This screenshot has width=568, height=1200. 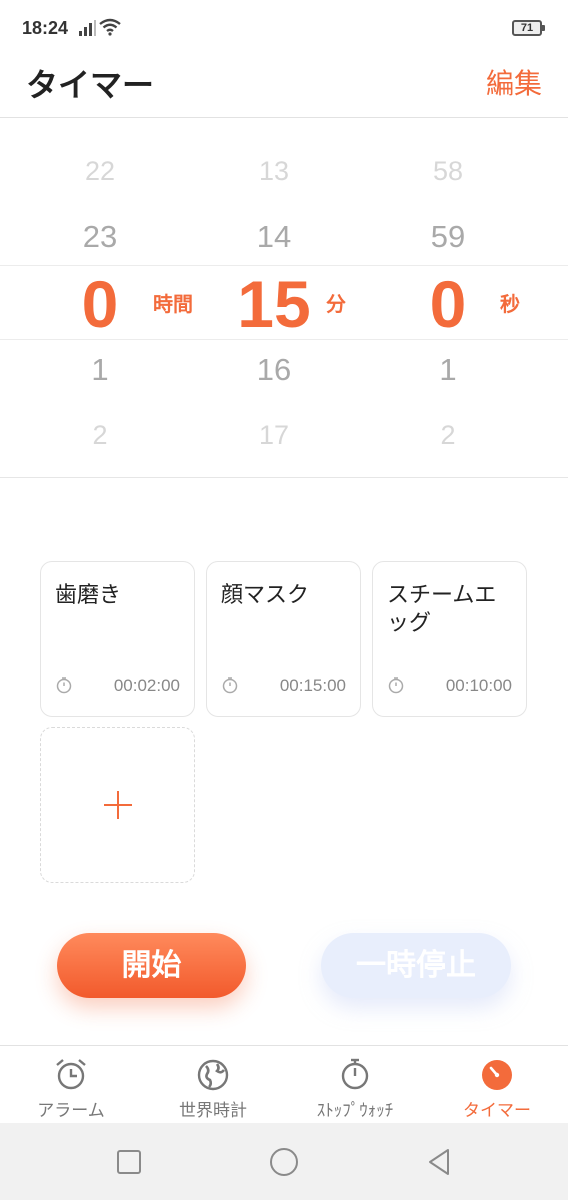 What do you see at coordinates (448, 370) in the screenshot?
I see `seconds-below: 1` at bounding box center [448, 370].